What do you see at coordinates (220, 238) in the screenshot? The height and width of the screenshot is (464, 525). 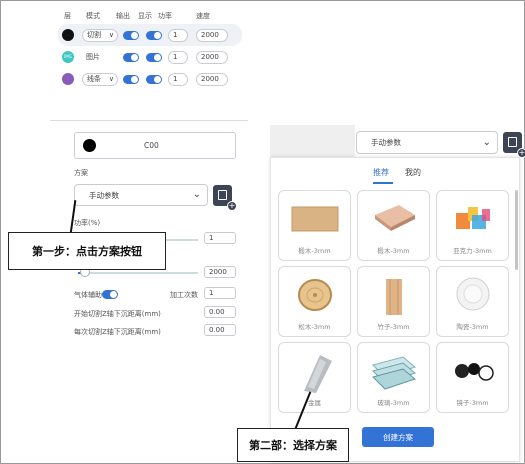 I see `power-value-input: 1` at bounding box center [220, 238].